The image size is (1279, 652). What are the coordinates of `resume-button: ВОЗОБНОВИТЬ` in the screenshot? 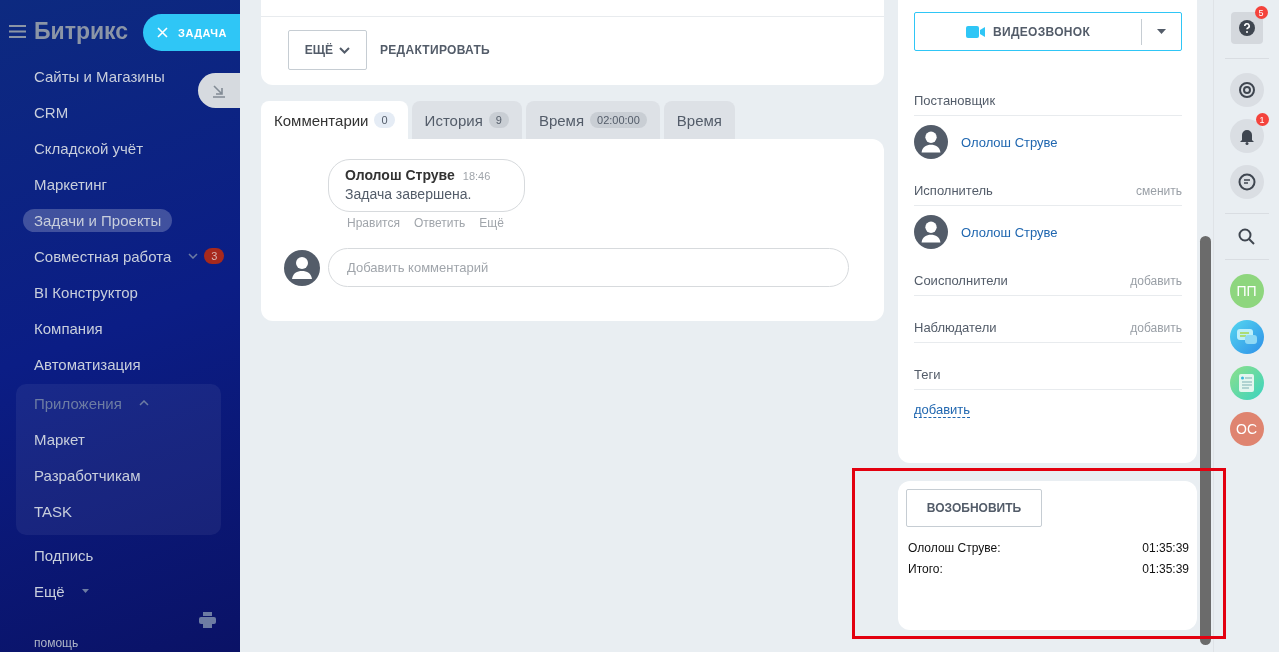 It's located at (974, 508).